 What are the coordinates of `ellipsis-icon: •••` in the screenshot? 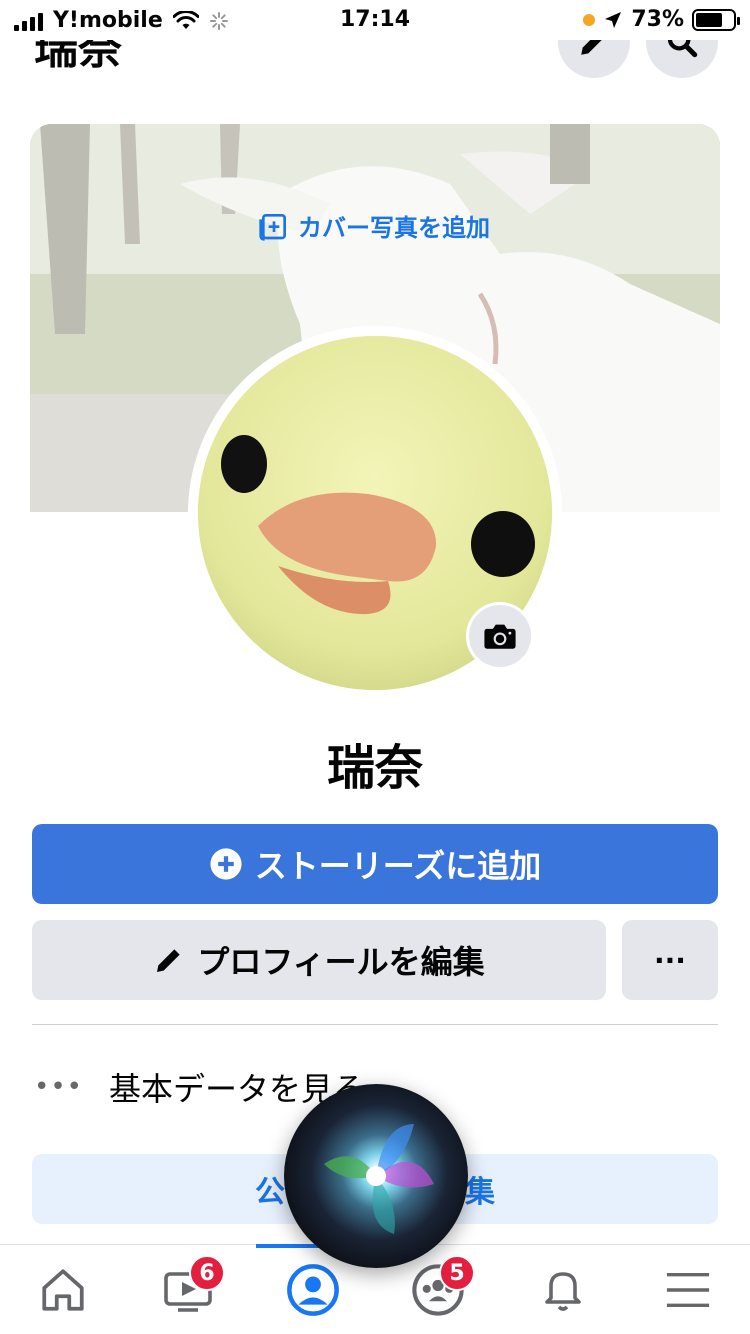 It's located at (59, 1087).